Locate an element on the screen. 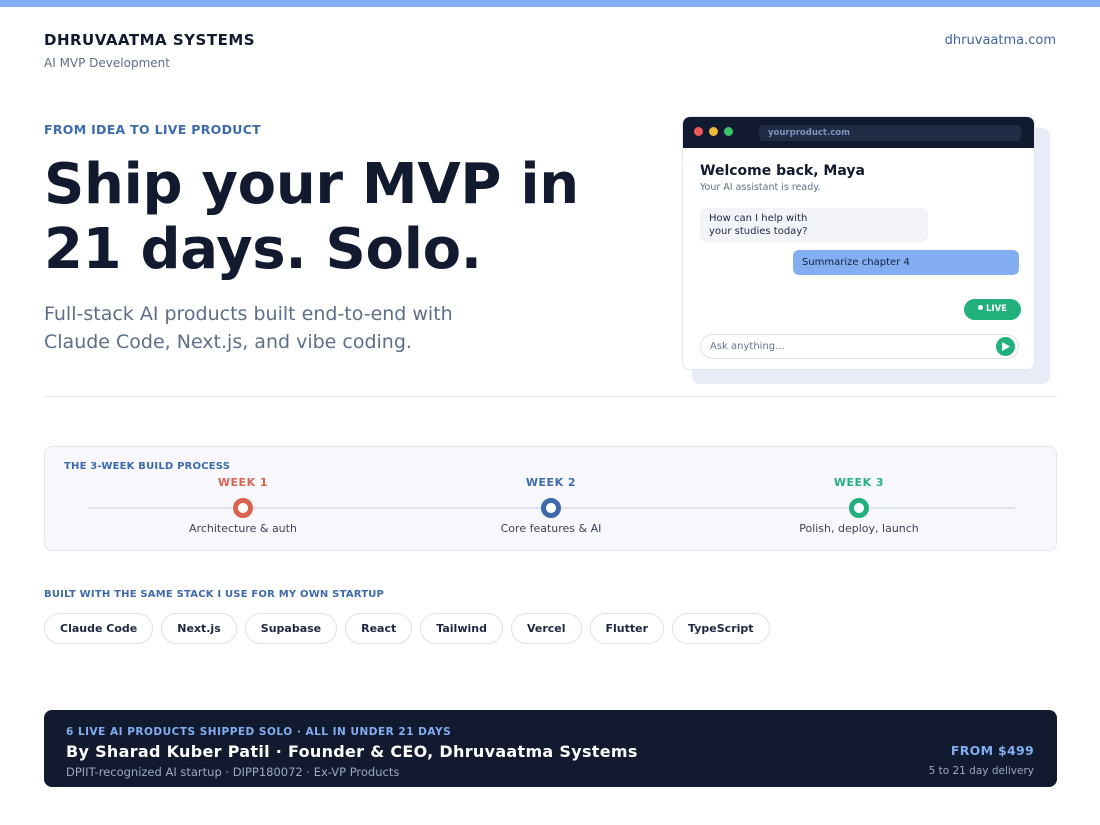  live-badge: LIVE is located at coordinates (992, 309).